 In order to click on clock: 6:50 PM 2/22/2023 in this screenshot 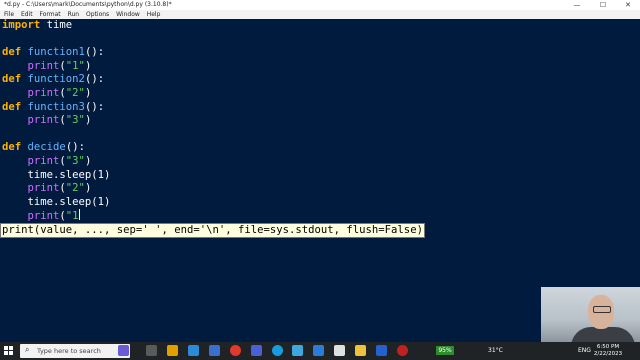, I will do `click(608, 351)`.